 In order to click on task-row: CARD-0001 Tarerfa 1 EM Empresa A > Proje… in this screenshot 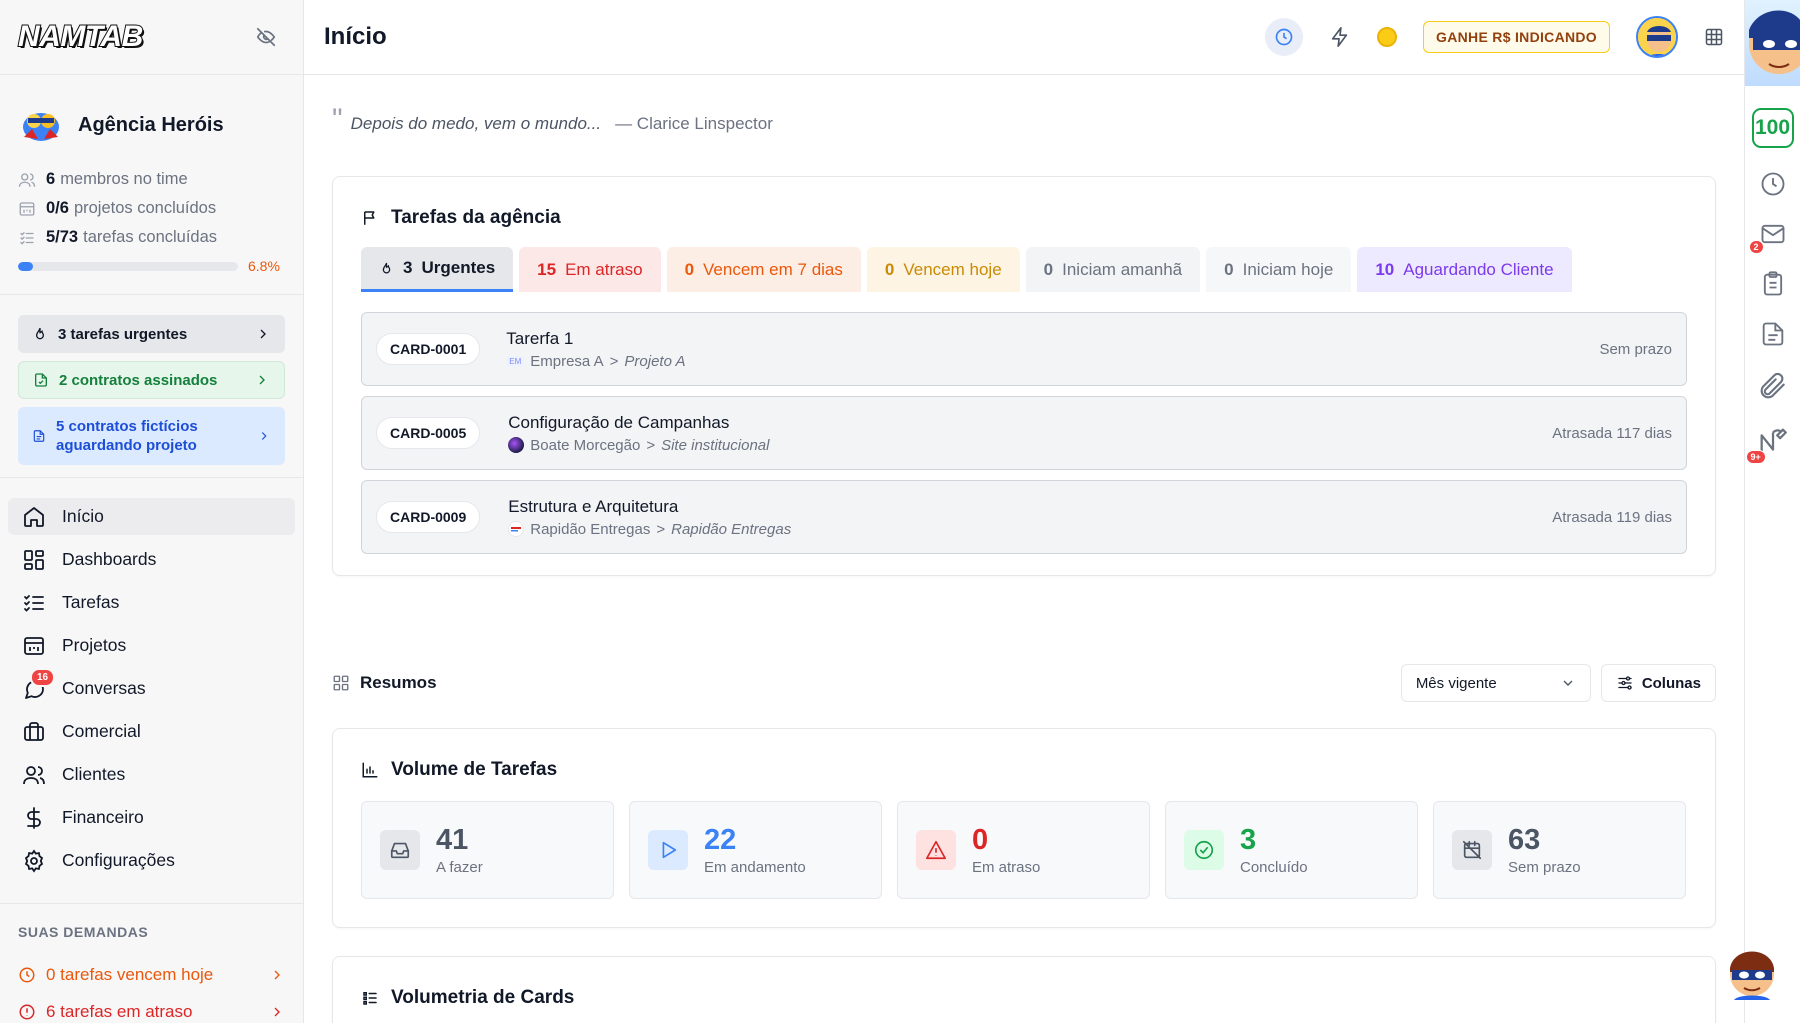, I will do `click(1024, 349)`.